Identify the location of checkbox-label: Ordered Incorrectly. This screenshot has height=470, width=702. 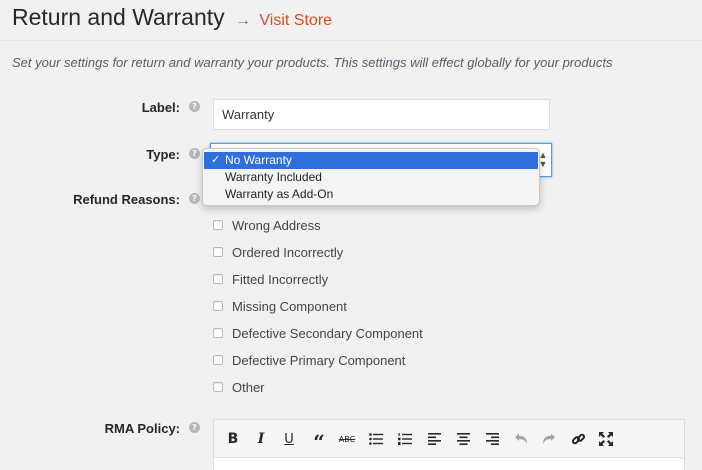
(288, 252).